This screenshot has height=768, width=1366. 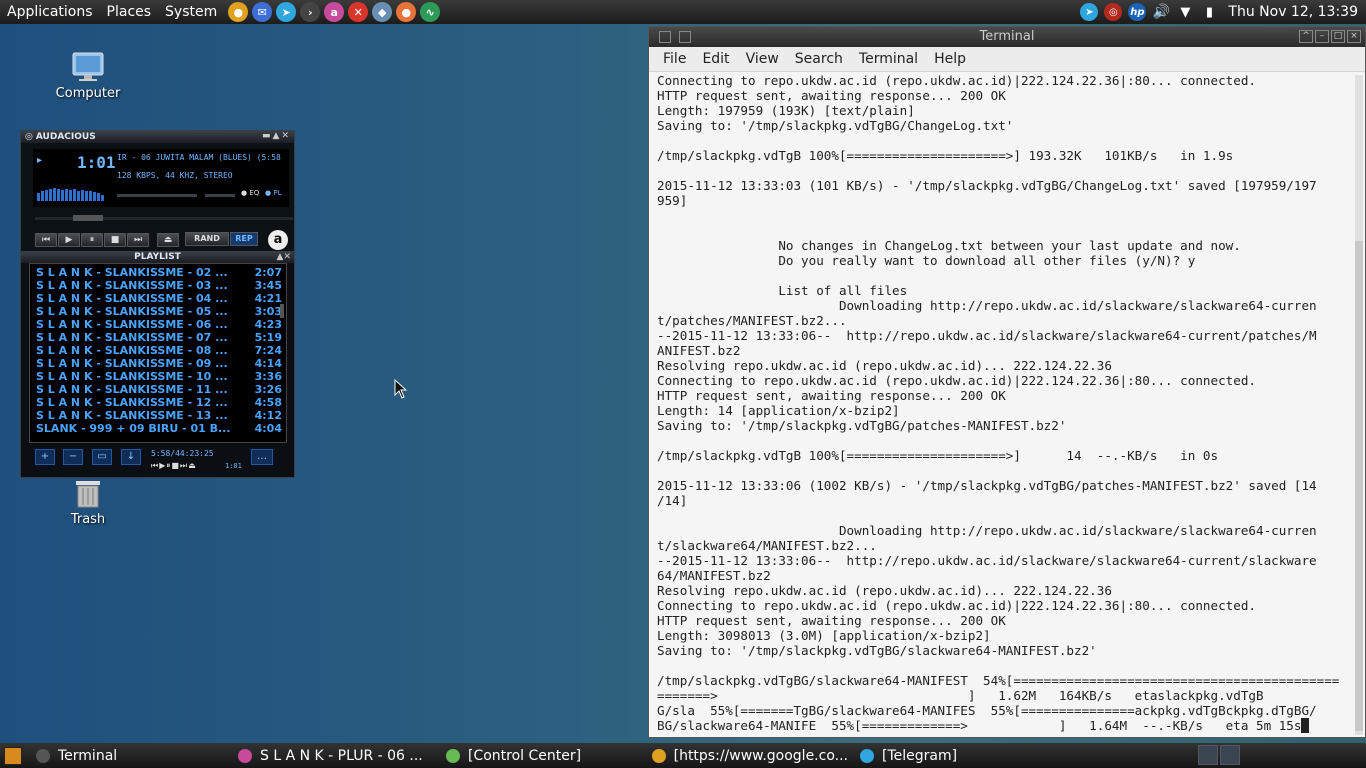 What do you see at coordinates (665, 37) in the screenshot?
I see `window-menu-button` at bounding box center [665, 37].